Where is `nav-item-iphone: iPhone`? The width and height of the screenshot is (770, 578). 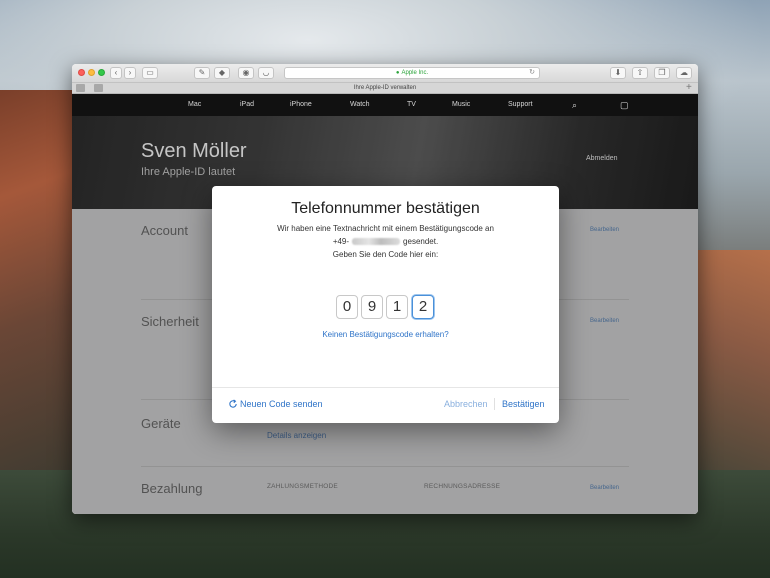 nav-item-iphone: iPhone is located at coordinates (301, 105).